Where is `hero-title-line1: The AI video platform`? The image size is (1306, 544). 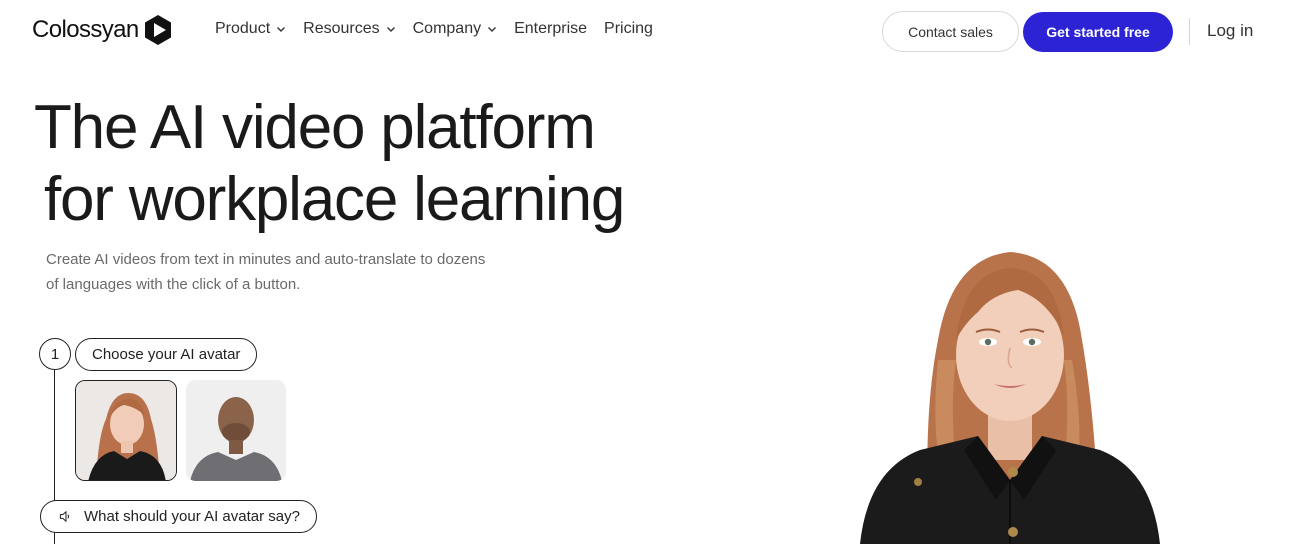 hero-title-line1: The AI video platform is located at coordinates (315, 127).